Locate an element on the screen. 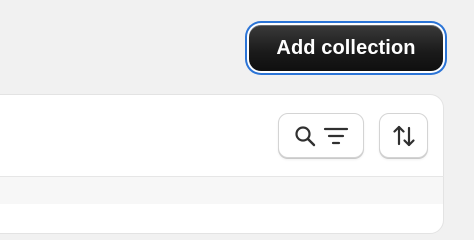 This screenshot has height=240, width=474. add-collection-button: Add collection is located at coordinates (346, 48).